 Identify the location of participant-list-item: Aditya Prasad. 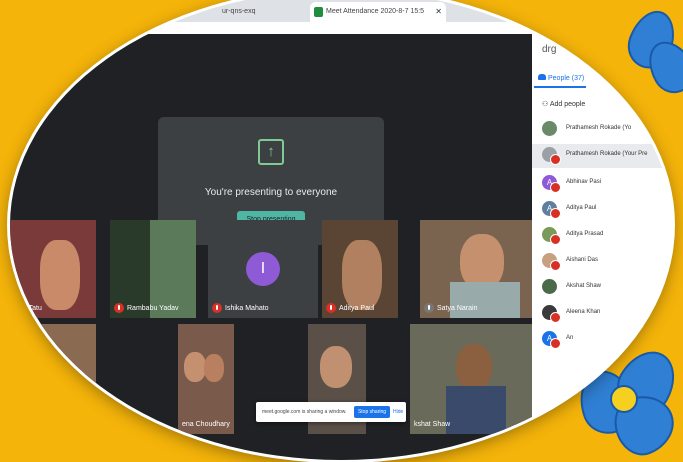
(602, 236).